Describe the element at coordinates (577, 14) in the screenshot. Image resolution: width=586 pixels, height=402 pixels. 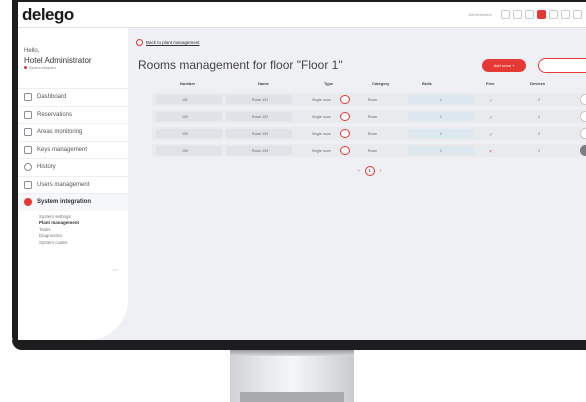
I see `close-icon` at that location.